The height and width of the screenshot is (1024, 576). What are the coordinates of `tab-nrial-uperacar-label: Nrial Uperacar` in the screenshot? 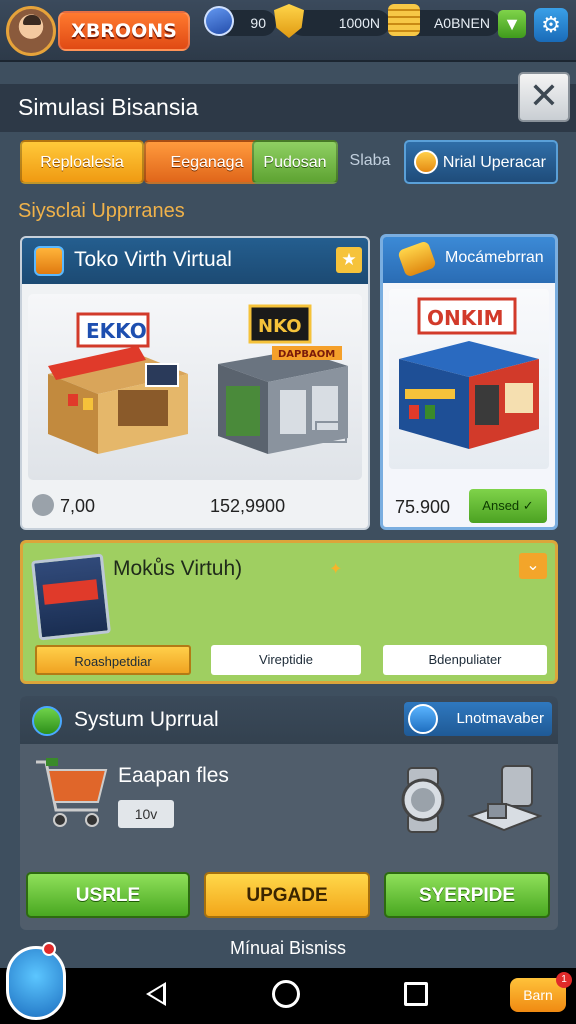 It's located at (494, 162).